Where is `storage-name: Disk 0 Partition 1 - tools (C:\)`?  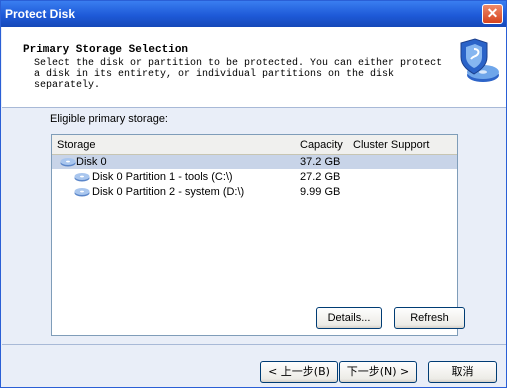
storage-name: Disk 0 Partition 1 - tools (C:\) is located at coordinates (162, 177).